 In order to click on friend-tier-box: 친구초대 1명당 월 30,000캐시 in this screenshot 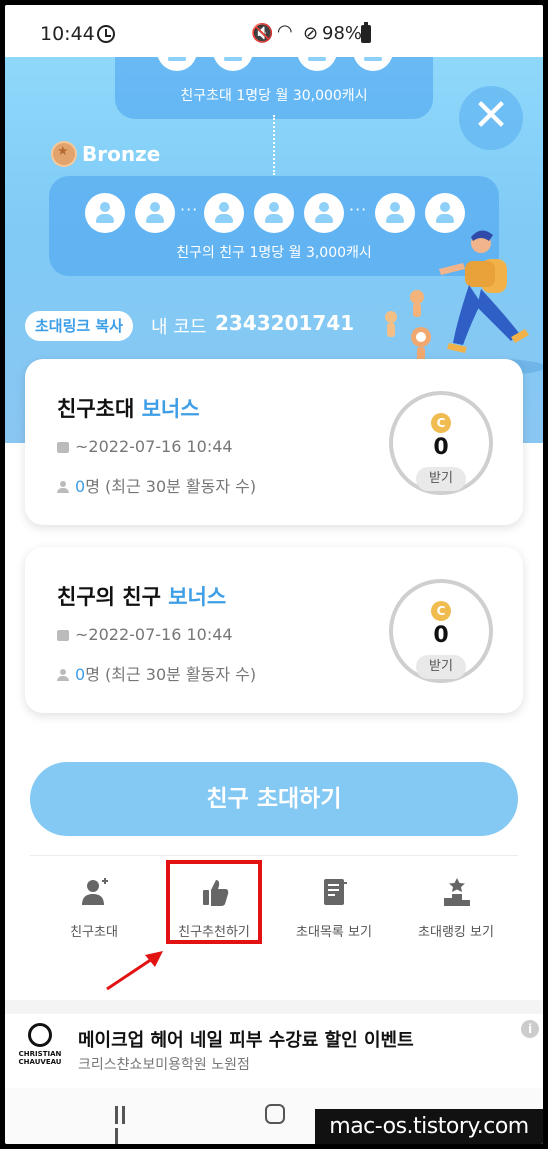, I will do `click(274, 88)`.